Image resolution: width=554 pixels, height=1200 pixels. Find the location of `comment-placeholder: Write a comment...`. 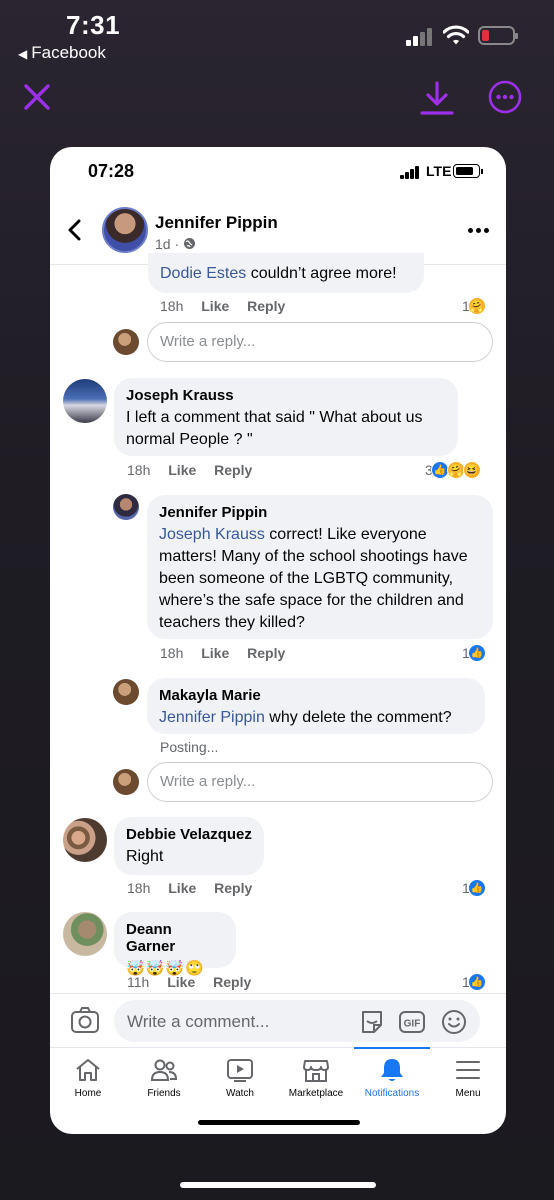

comment-placeholder: Write a comment... is located at coordinates (198, 1021).